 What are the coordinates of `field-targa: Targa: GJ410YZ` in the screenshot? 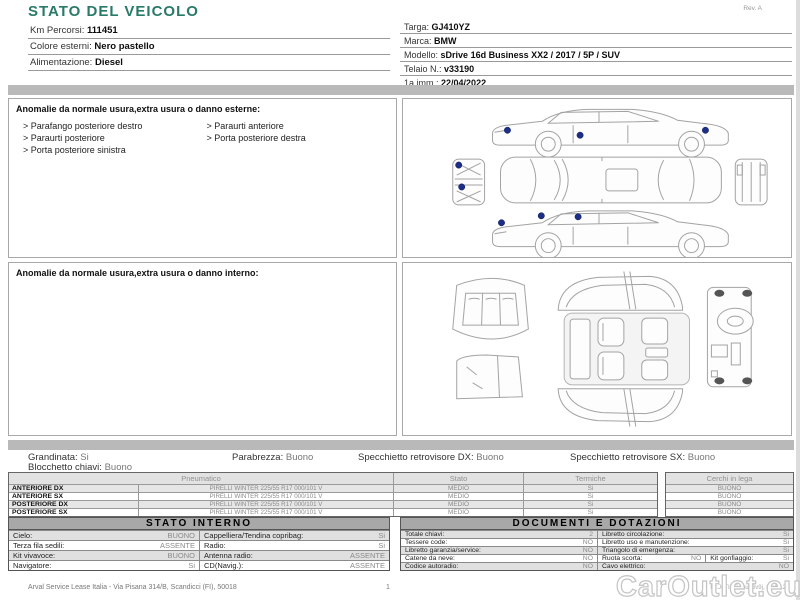 It's located at (596, 27).